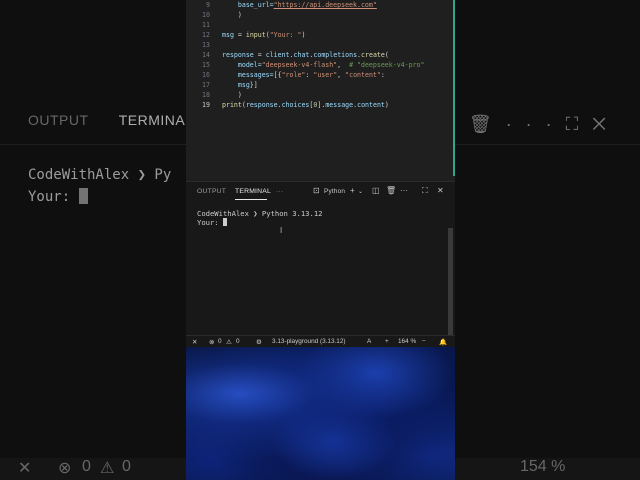 The image size is (640, 480). What do you see at coordinates (206, 15) in the screenshot?
I see `line-number: 10` at bounding box center [206, 15].